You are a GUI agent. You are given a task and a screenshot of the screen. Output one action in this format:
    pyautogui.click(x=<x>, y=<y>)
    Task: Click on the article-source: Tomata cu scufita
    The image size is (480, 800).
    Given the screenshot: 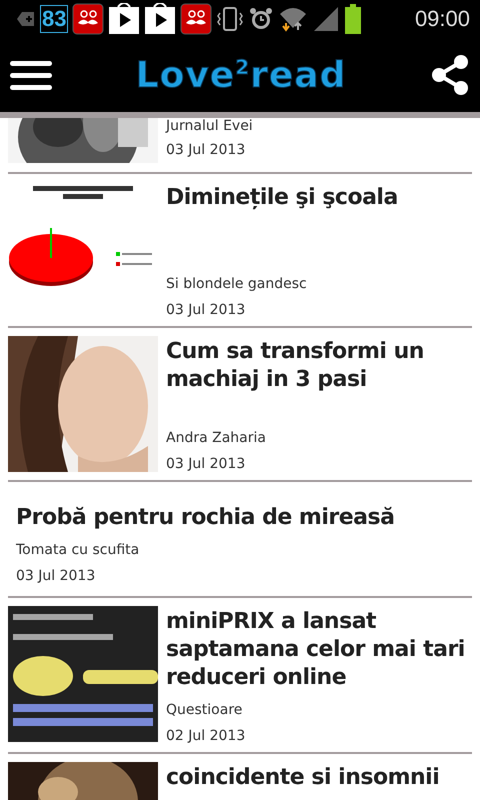 What is the action you would take?
    pyautogui.click(x=78, y=550)
    